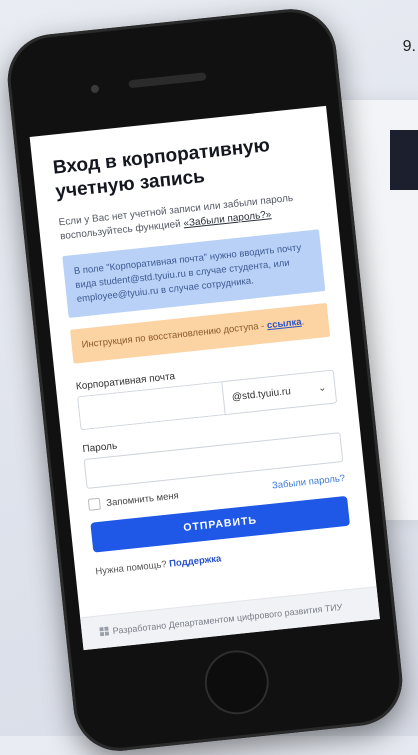 Image resolution: width=418 pixels, height=755 pixels. I want to click on background-corner-number: 9., so click(409, 46).